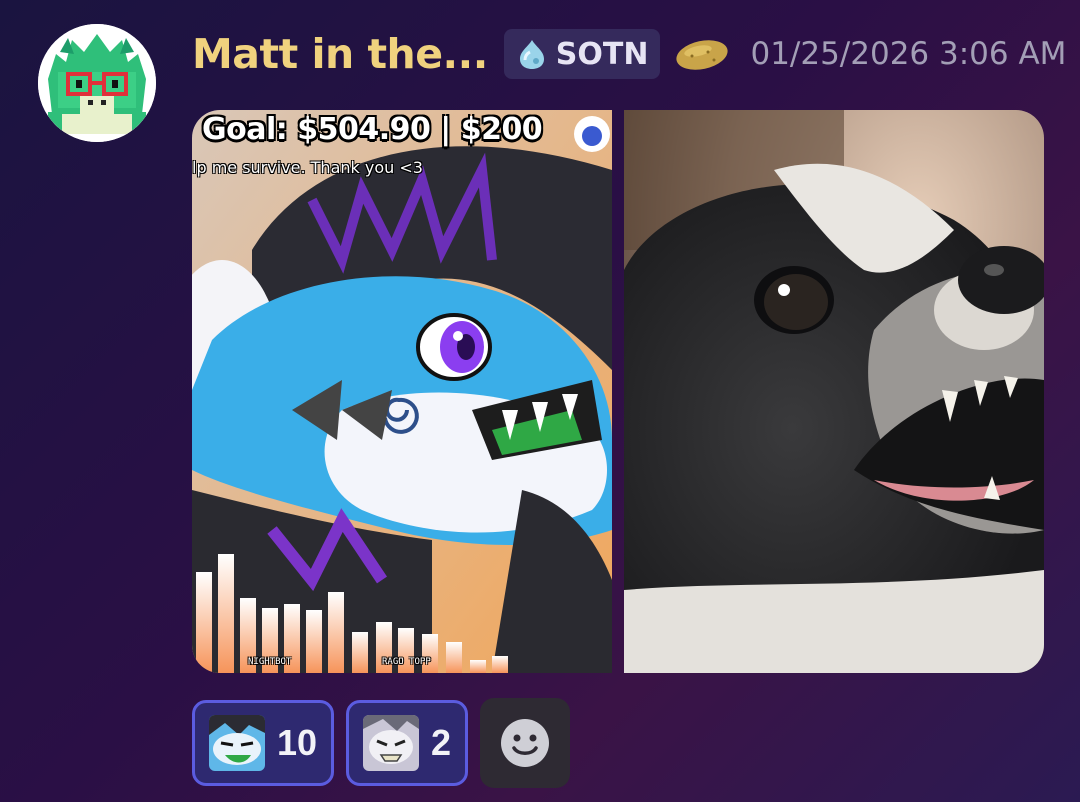 The height and width of the screenshot is (802, 1080). I want to click on smiley-add-reaction-icon, so click(525, 743).